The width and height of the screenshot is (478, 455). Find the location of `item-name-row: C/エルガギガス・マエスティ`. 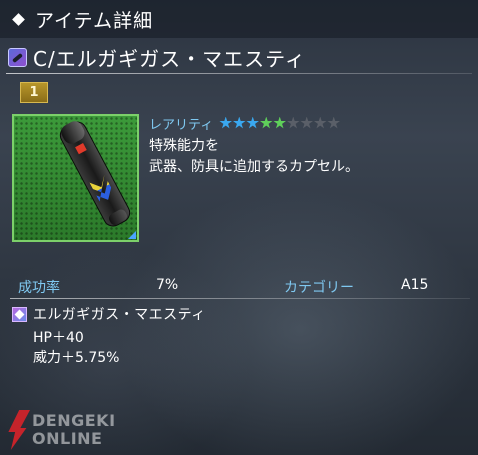

item-name-row: C/エルガギガス・マエスティ is located at coordinates (243, 57).